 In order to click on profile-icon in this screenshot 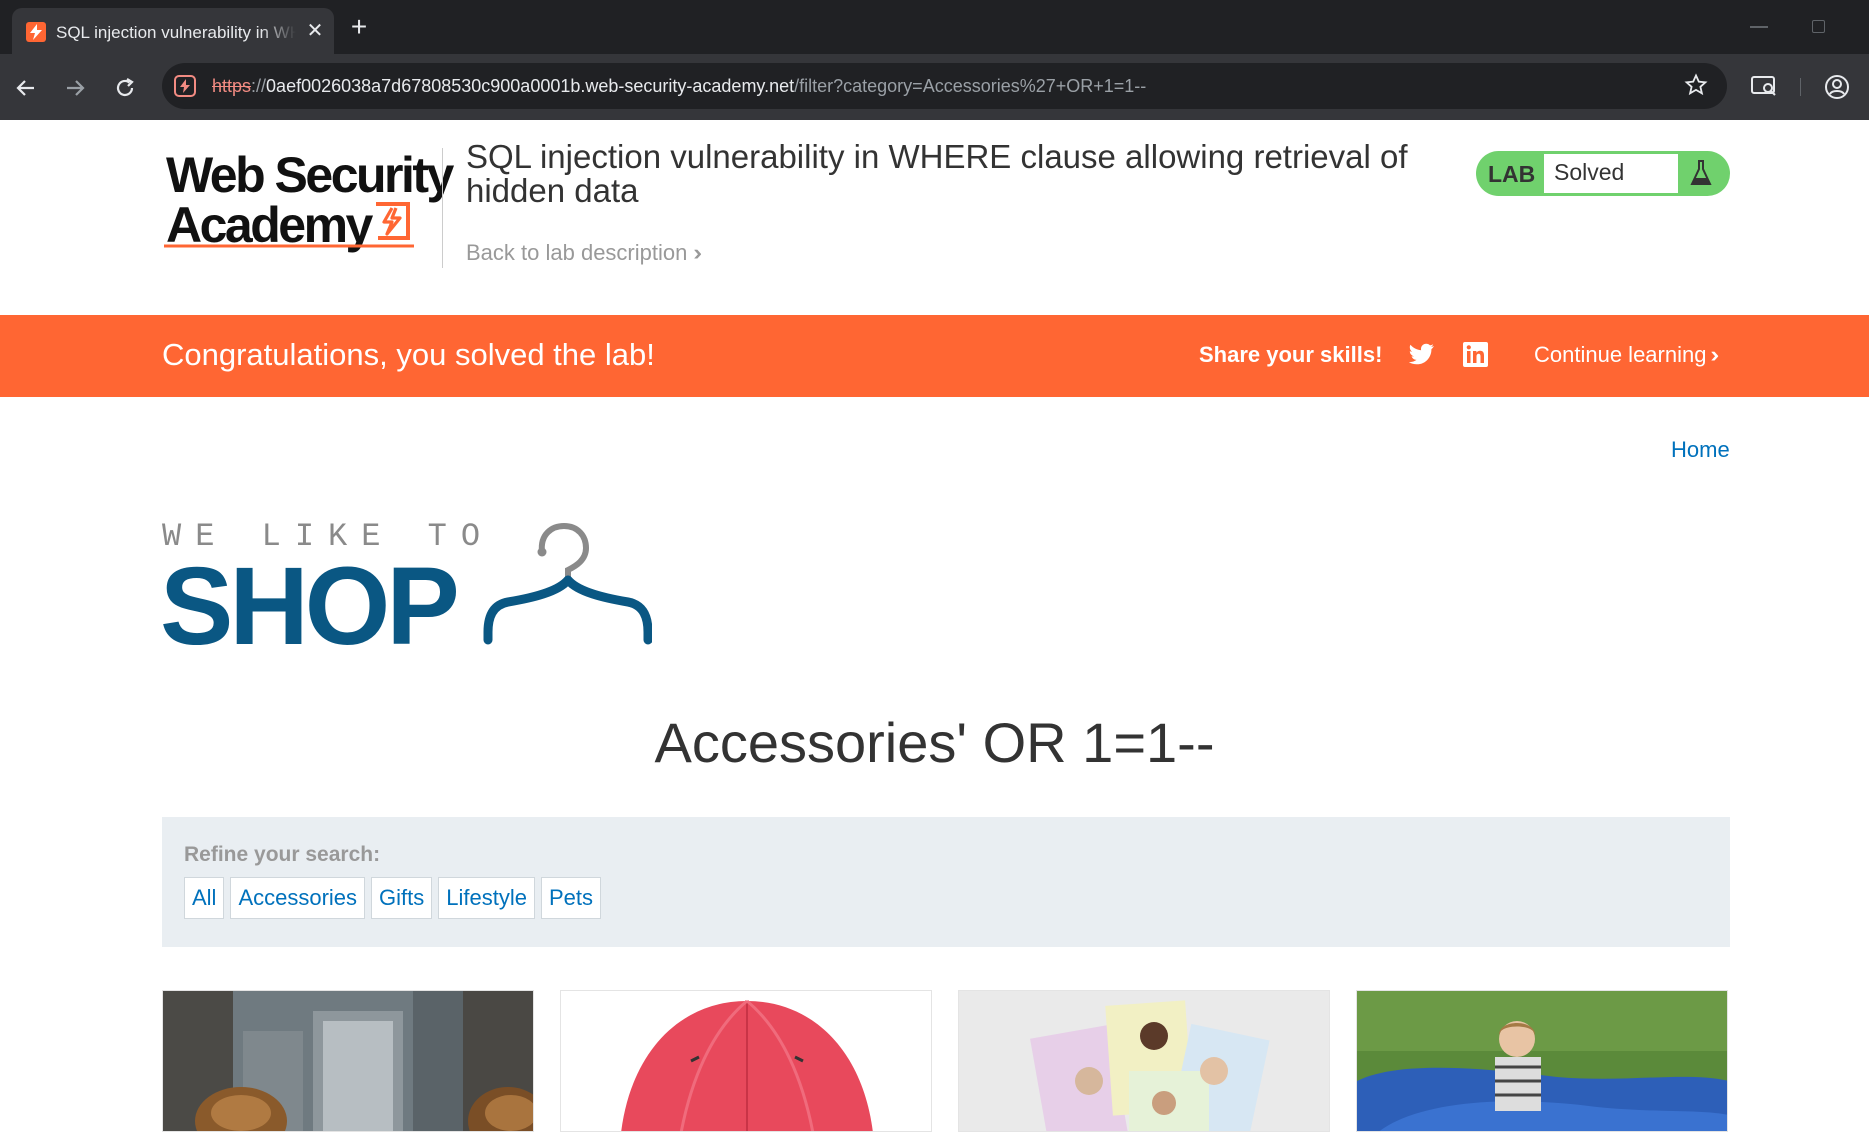, I will do `click(1837, 87)`.